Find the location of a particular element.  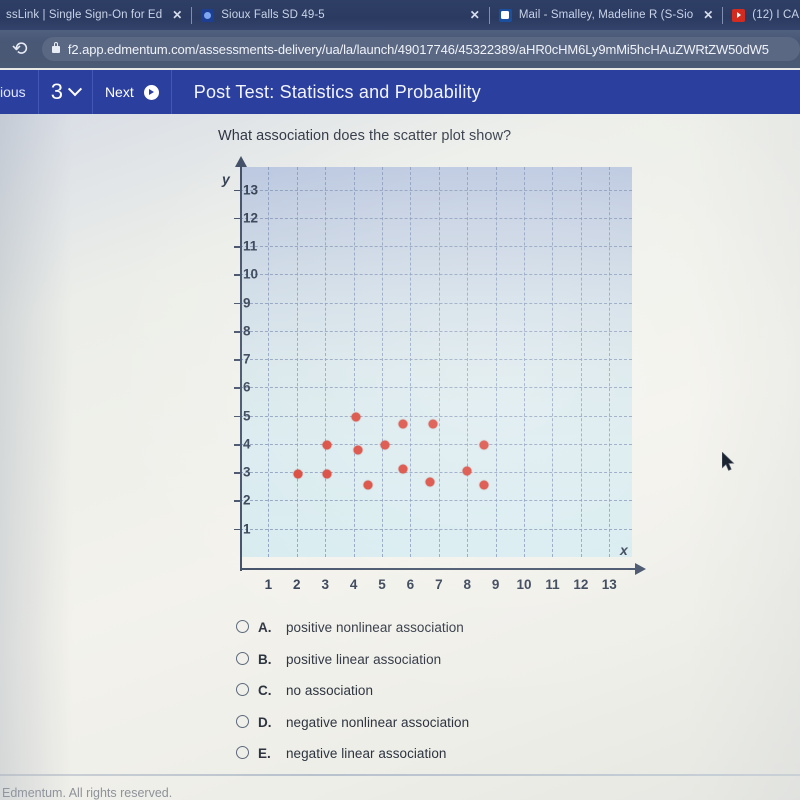

y-axis-tick-label: 5 is located at coordinates (247, 416).